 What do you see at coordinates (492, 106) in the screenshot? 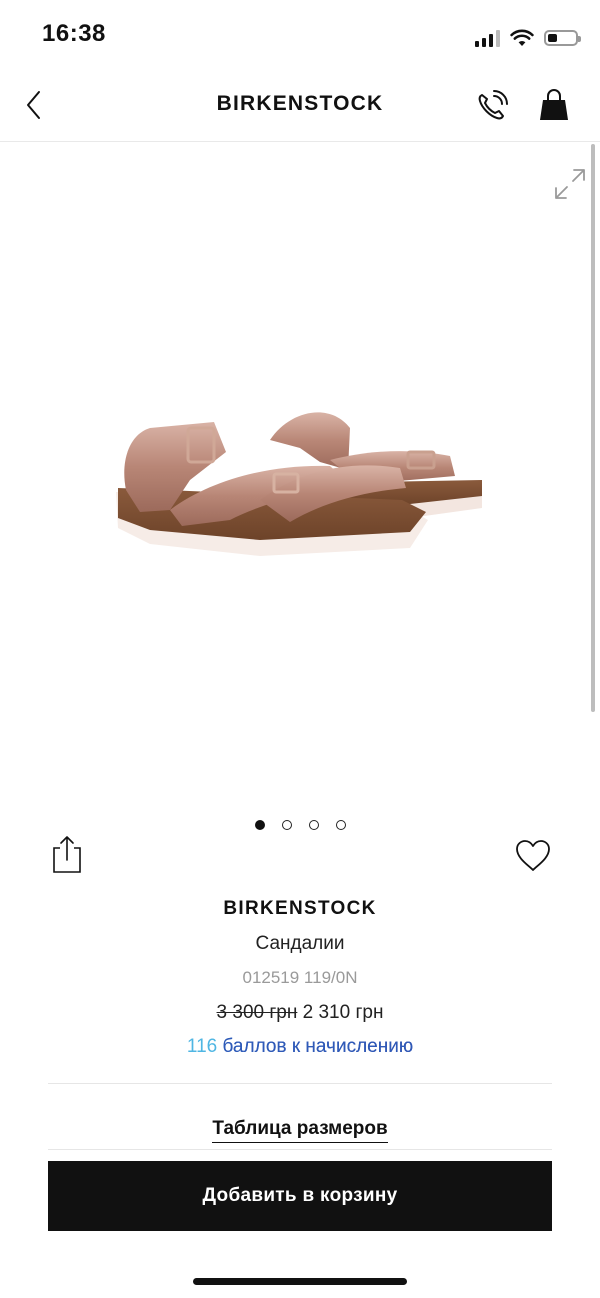
I see `phone-call-icon` at bounding box center [492, 106].